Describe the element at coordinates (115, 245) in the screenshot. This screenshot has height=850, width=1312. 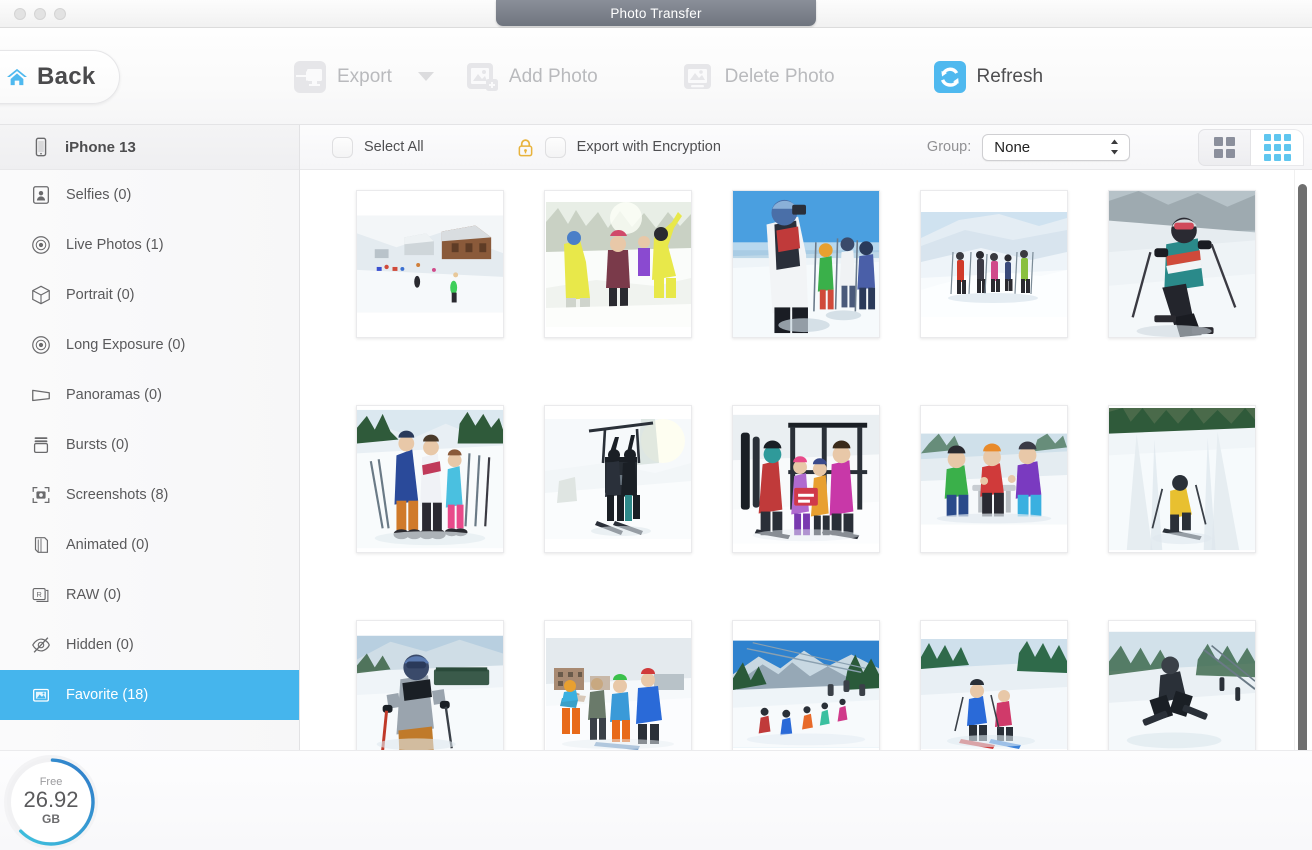
I see `sidebar-item-label: Live Photos (1)` at that location.